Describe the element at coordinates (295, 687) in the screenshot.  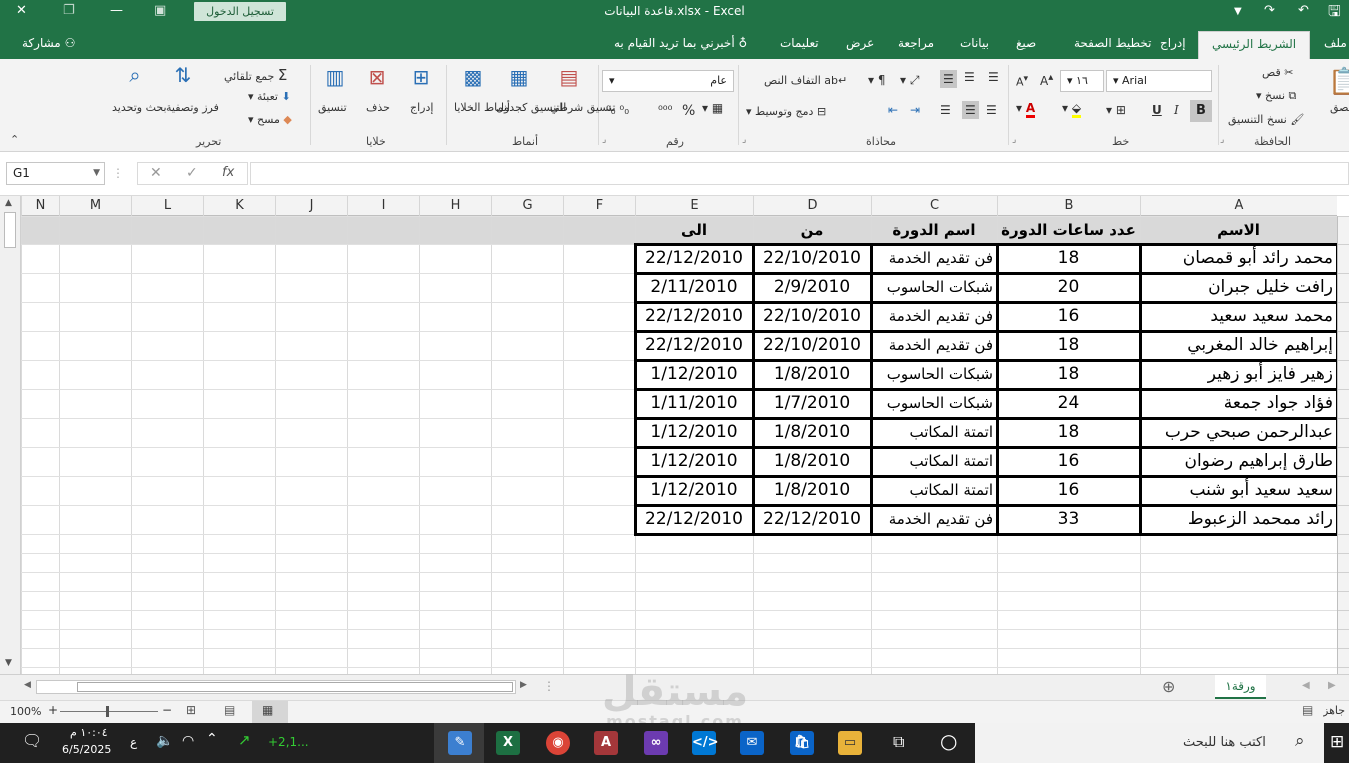
I see `hscroll-thumb` at that location.